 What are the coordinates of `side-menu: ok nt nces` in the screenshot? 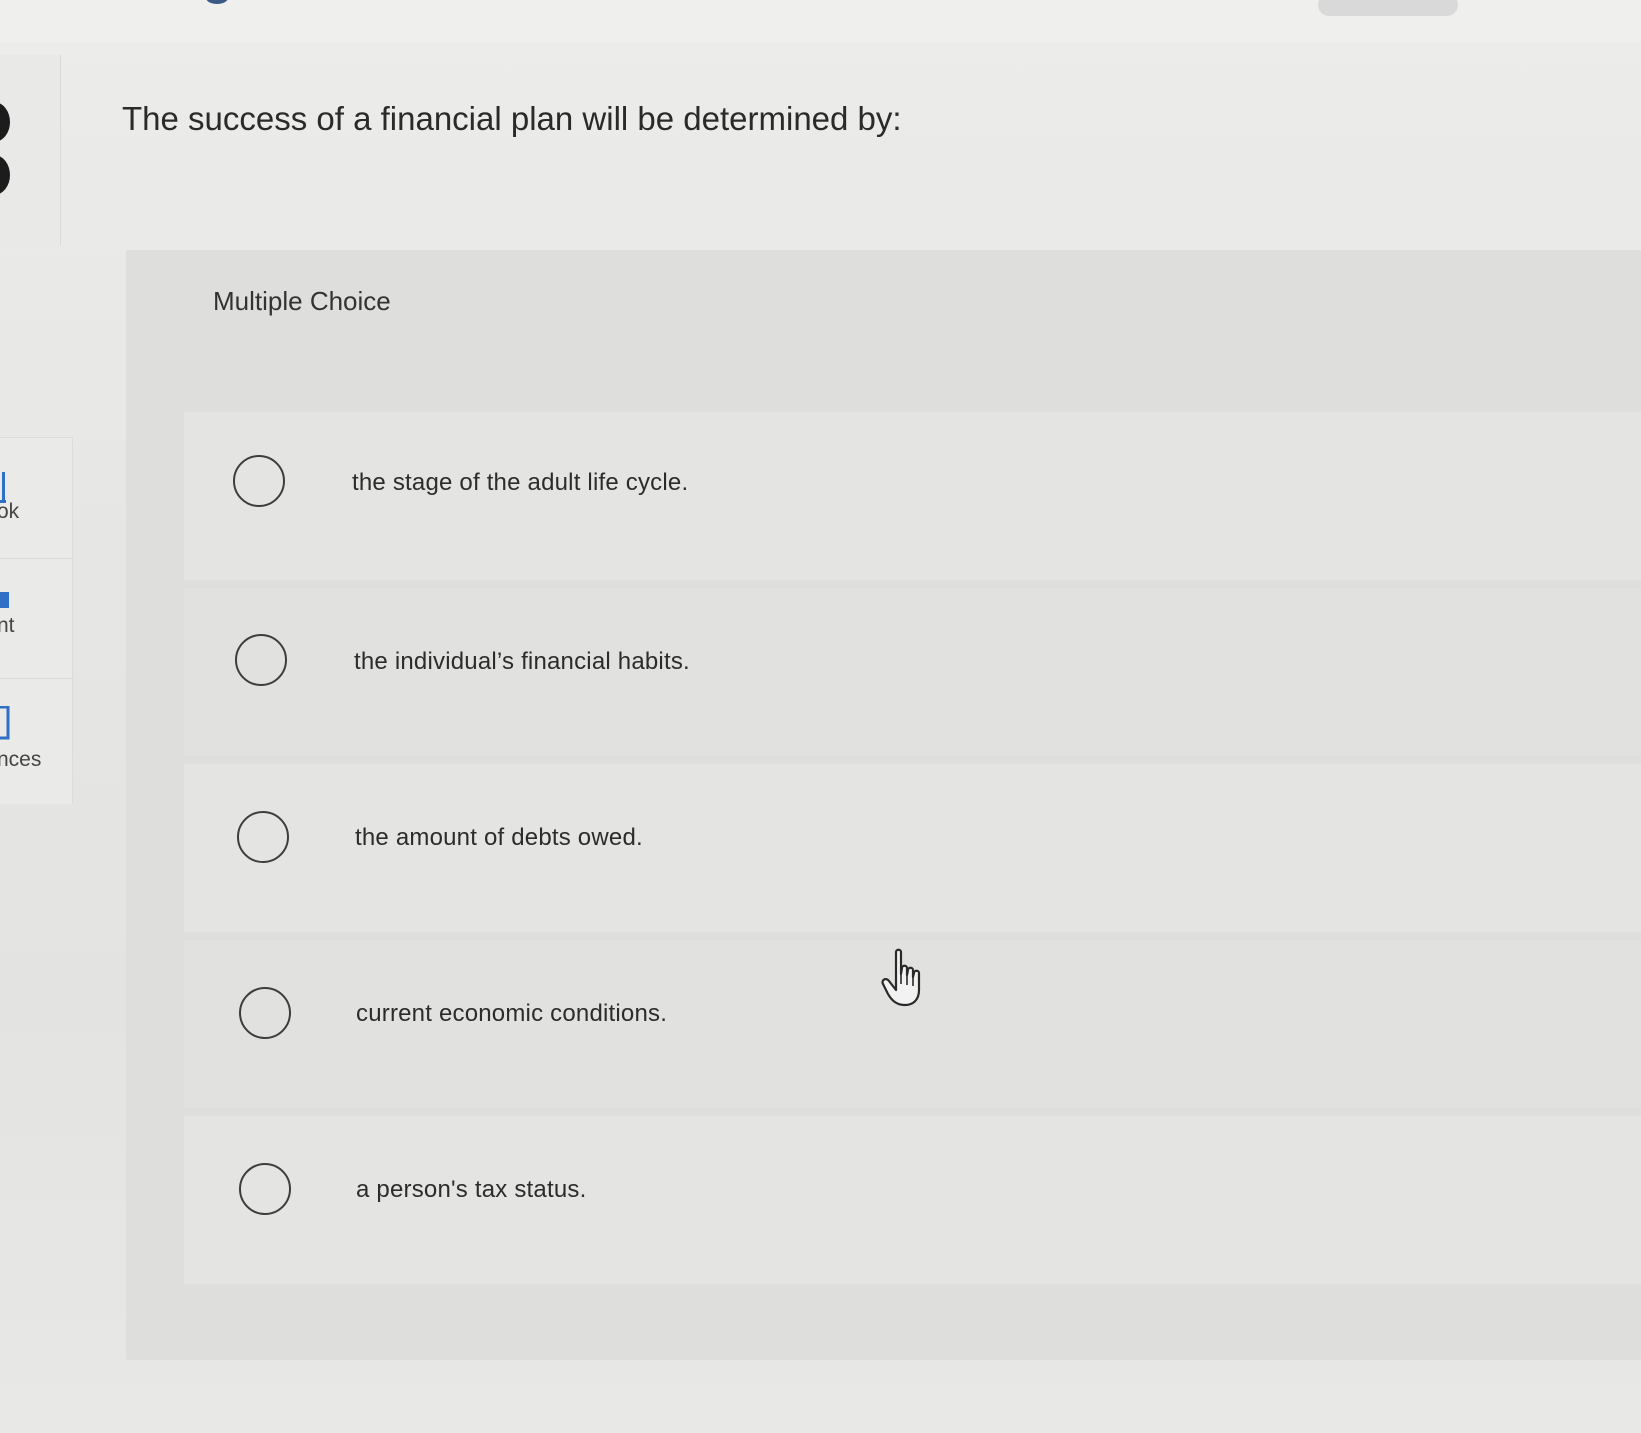 It's located at (36, 620).